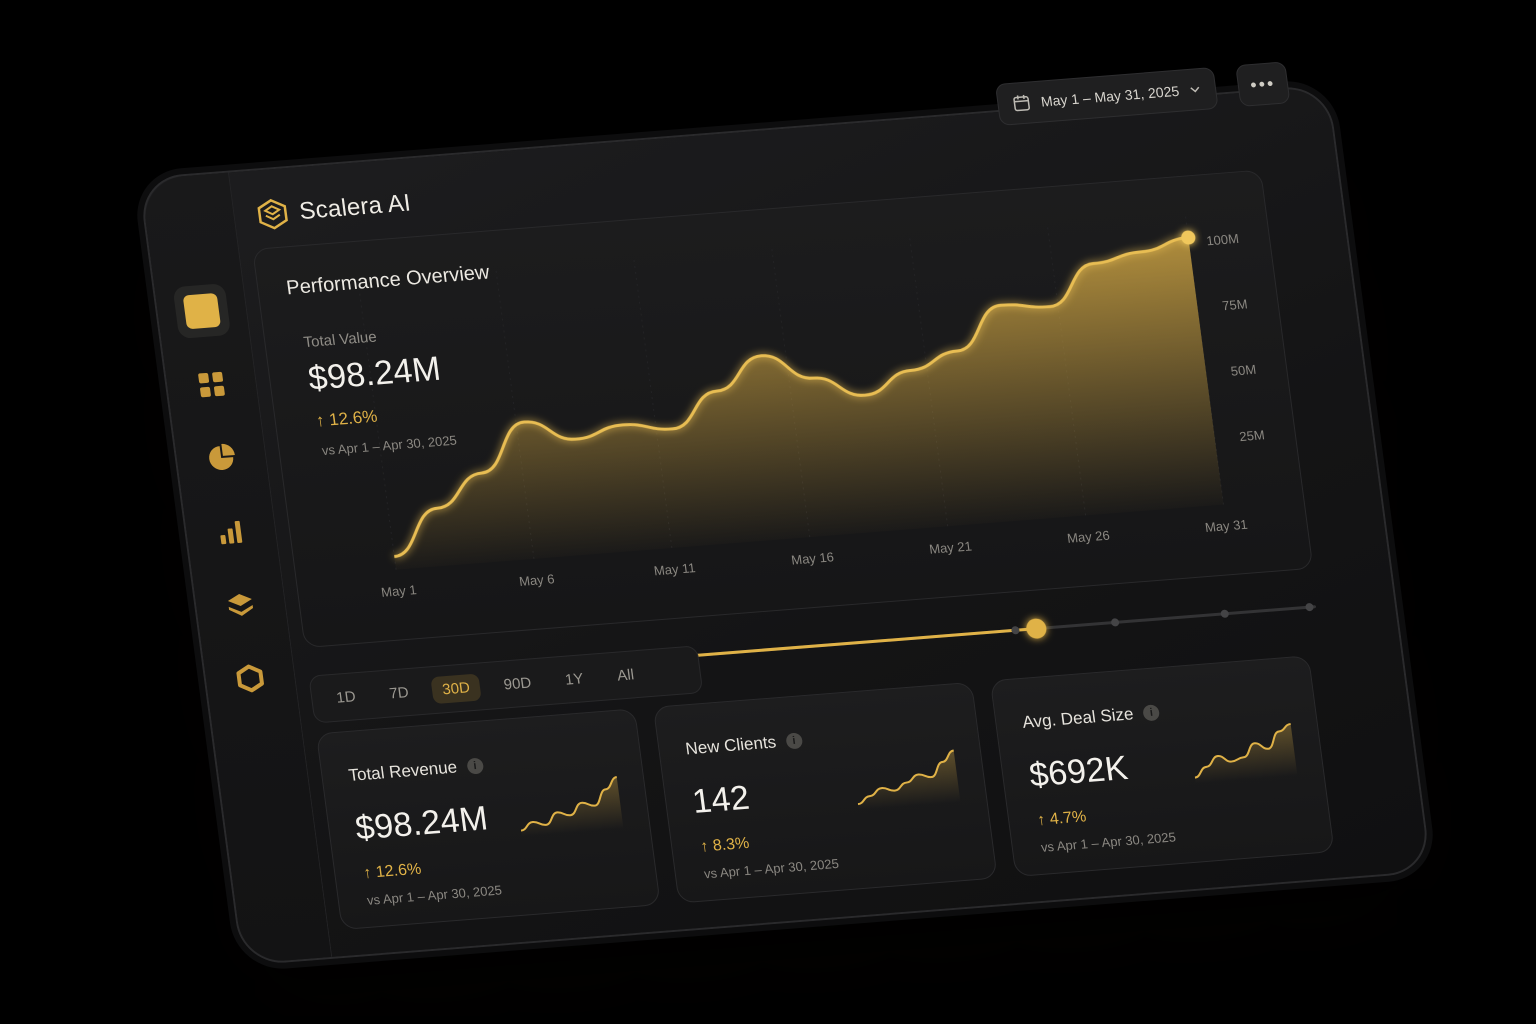  What do you see at coordinates (456, 688) in the screenshot?
I see `range-option-30d: 30D` at bounding box center [456, 688].